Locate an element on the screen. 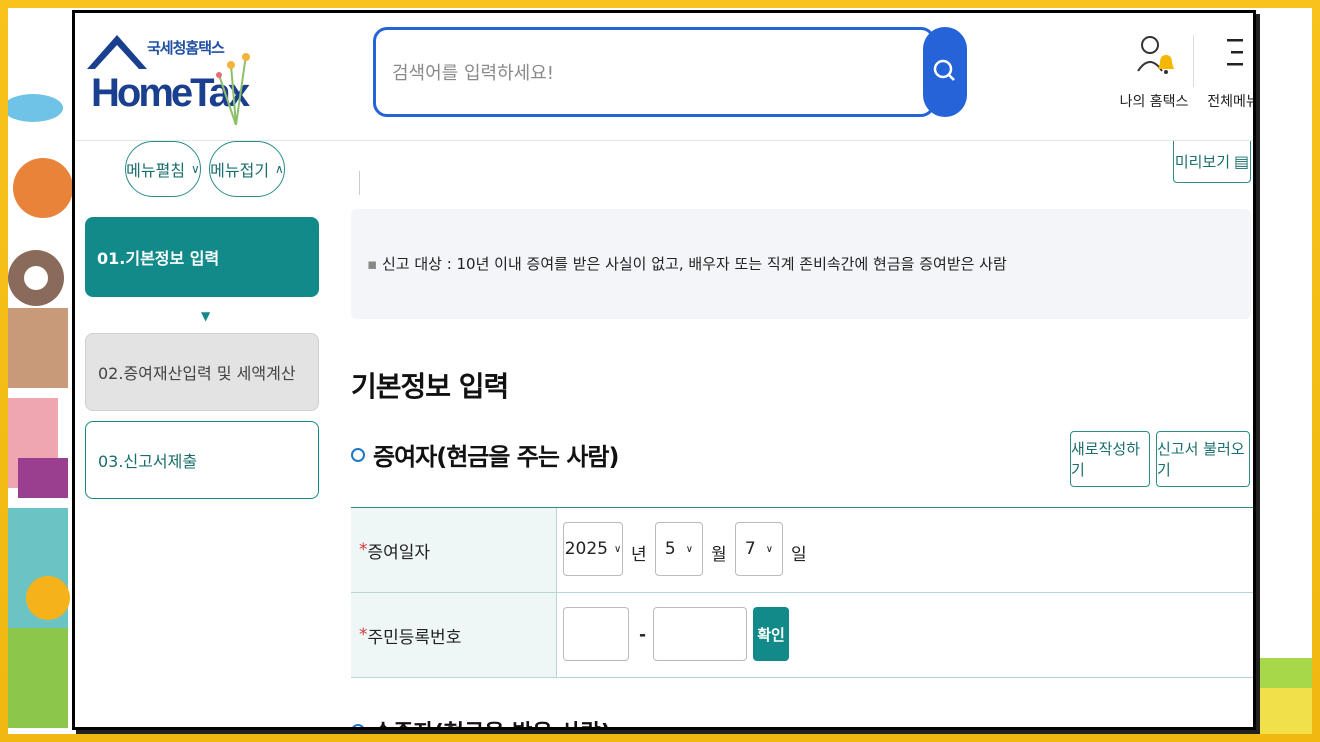  form-row-id: * 주민등록번호 - 확인 is located at coordinates (802, 635).